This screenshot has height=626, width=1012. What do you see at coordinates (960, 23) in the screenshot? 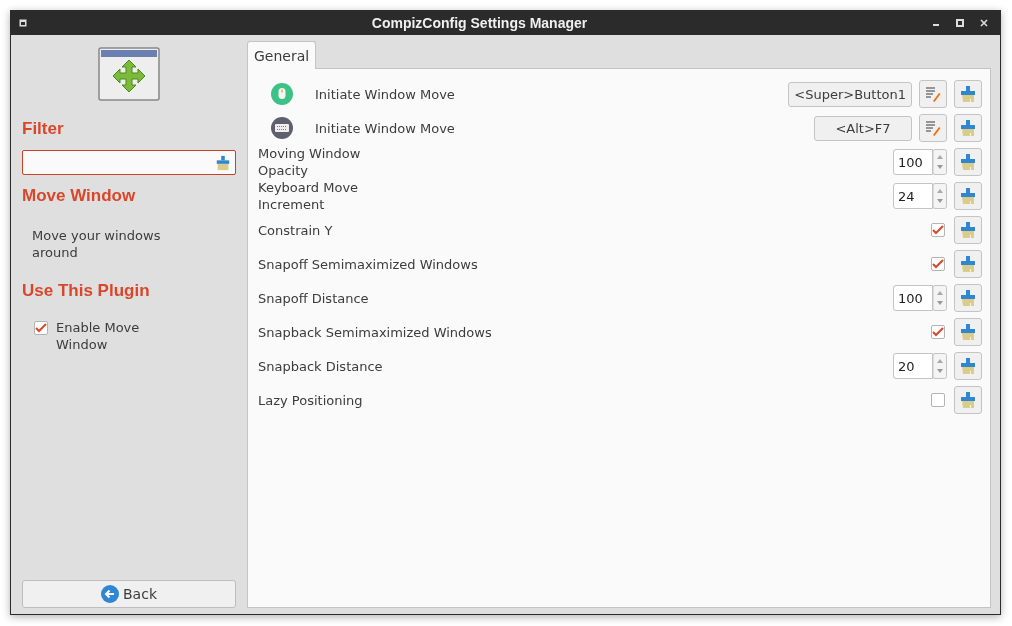
I see `maximize-icon` at bounding box center [960, 23].